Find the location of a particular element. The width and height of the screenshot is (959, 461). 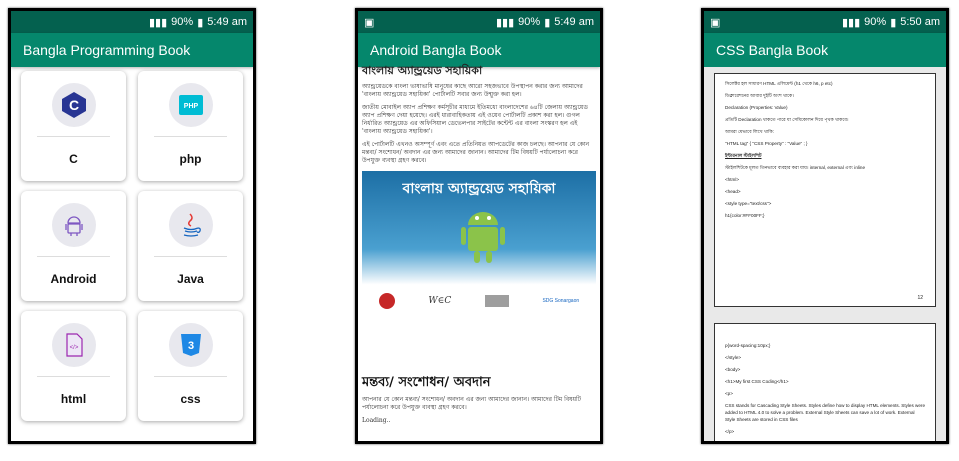

android-robot-icon is located at coordinates (483, 237).